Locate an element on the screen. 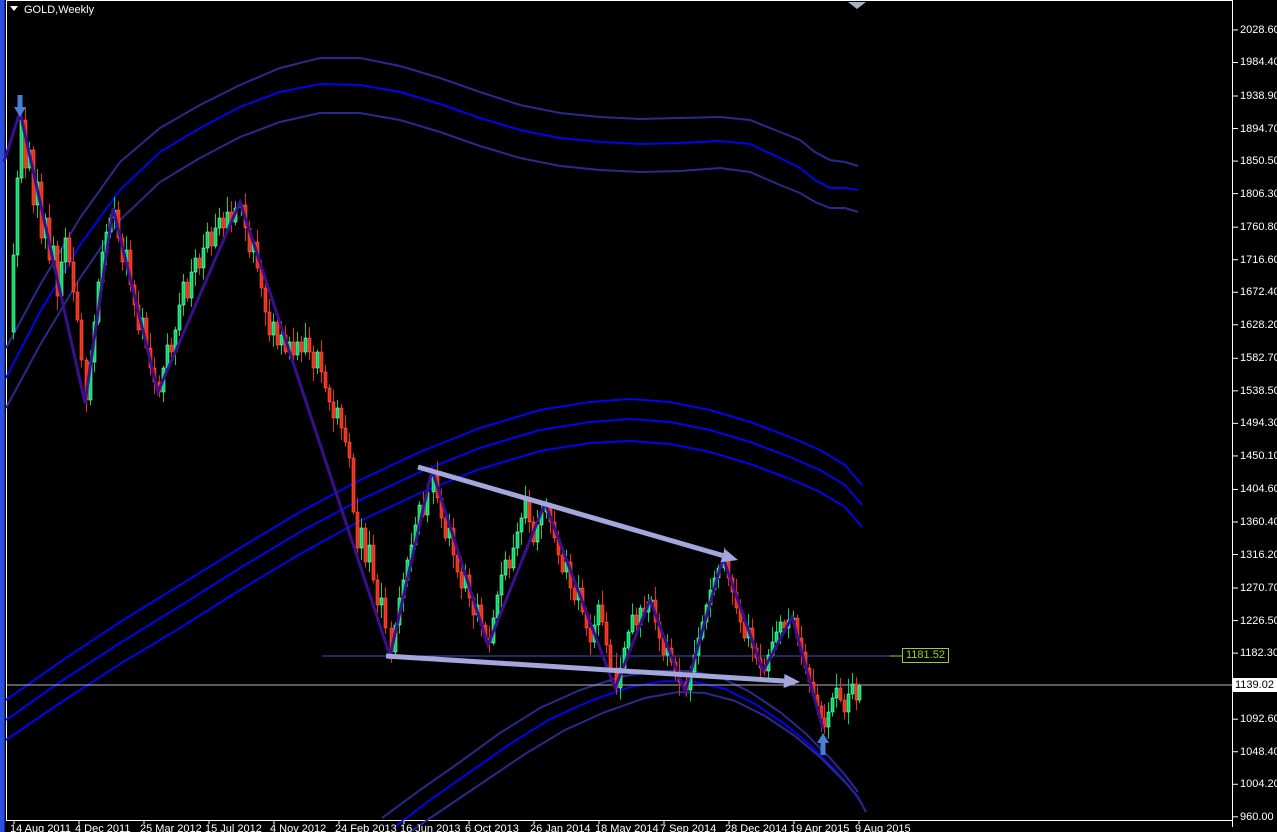 This screenshot has width=1277, height=832. time-axis-label: 7 Sep 2014 is located at coordinates (688, 827).